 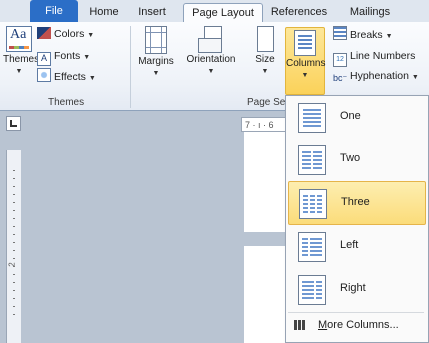 What do you see at coordinates (21, 59) in the screenshot?
I see `themes-label: Themes` at bounding box center [21, 59].